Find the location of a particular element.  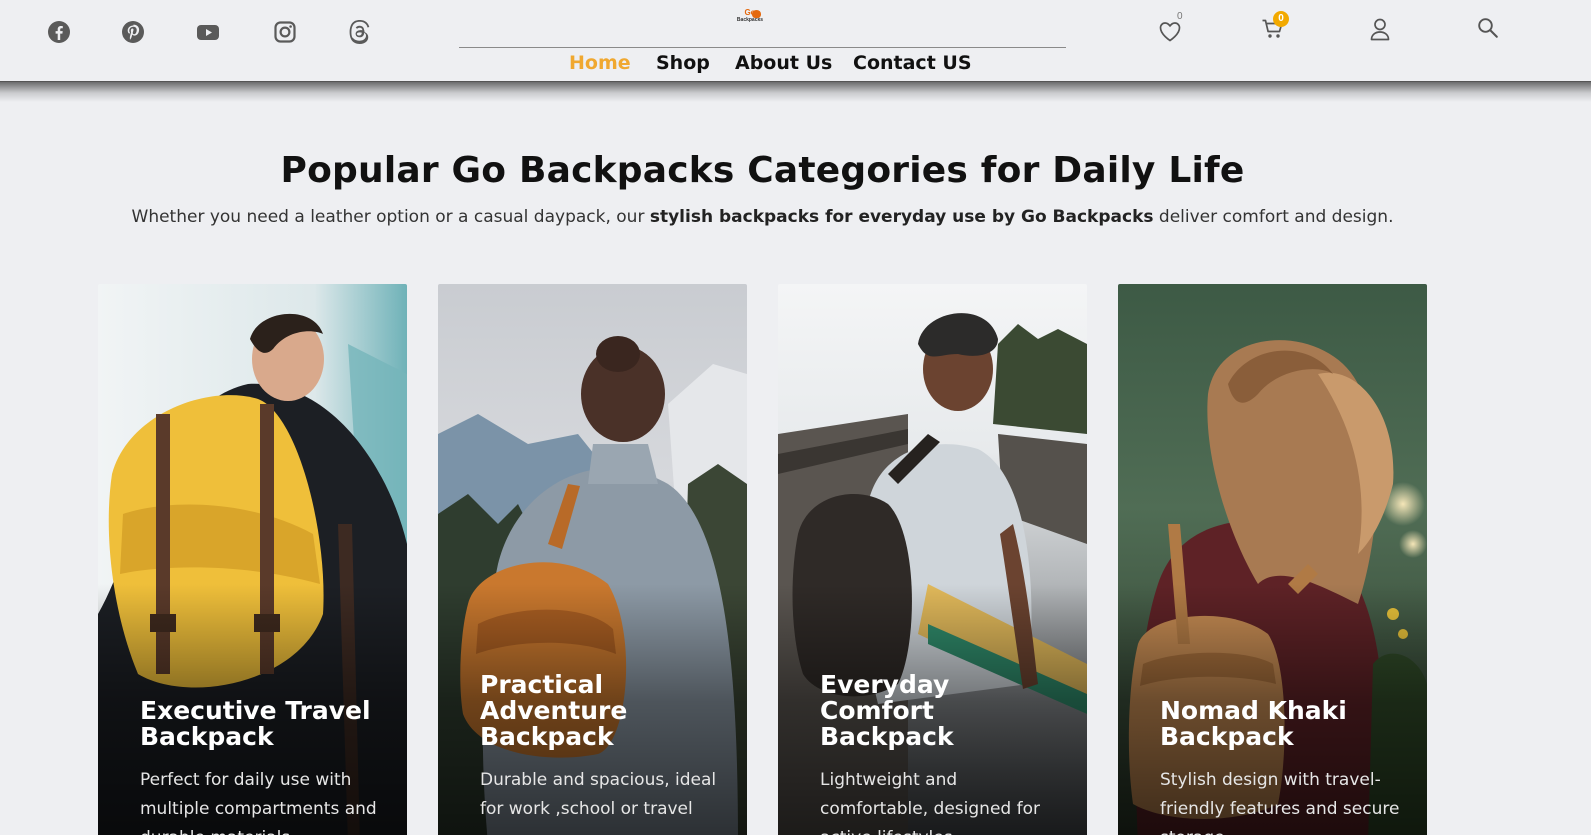

site-logo: Go Backpacks is located at coordinates (750, 18).